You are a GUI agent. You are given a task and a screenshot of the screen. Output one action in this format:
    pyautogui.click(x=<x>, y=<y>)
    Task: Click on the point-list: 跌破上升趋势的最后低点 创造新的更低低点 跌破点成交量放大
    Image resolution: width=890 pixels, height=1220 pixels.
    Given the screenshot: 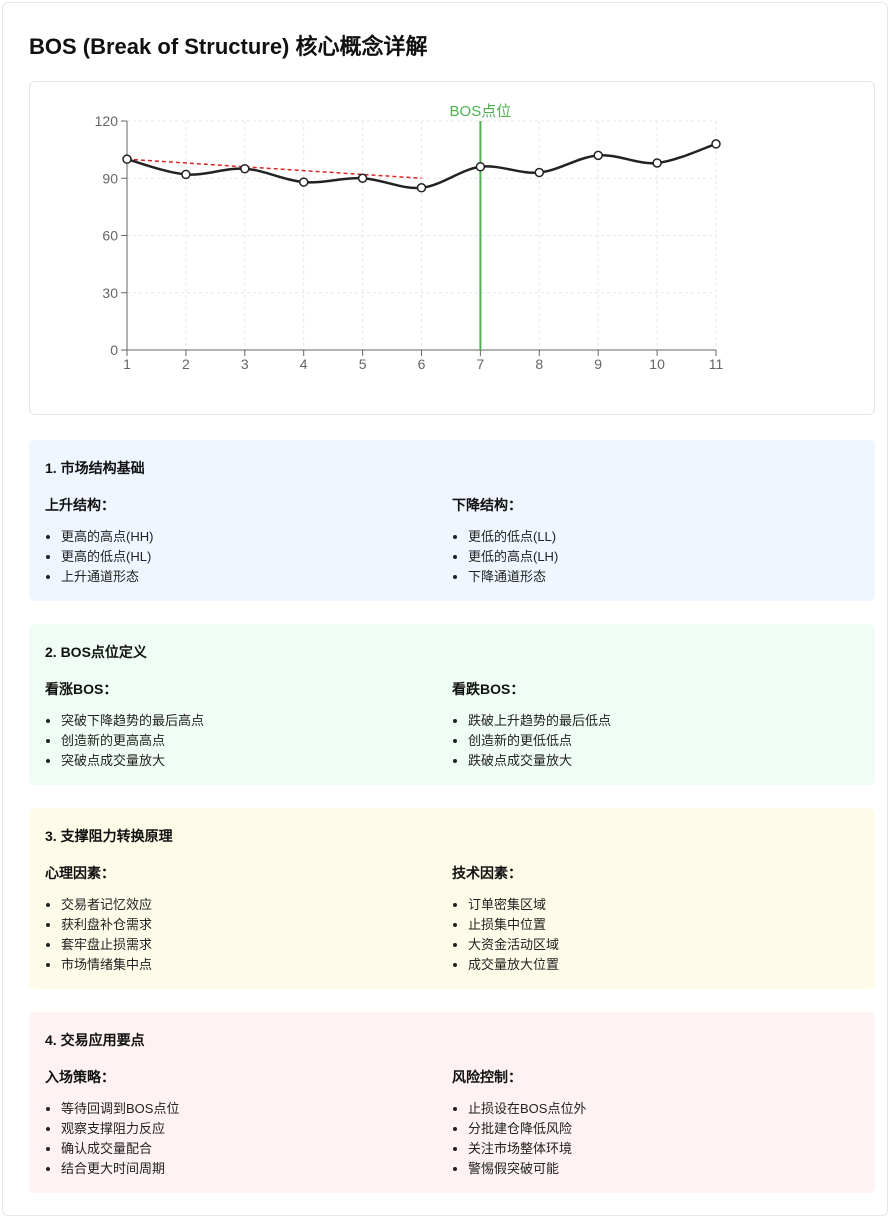 What is the action you would take?
    pyautogui.click(x=655, y=741)
    